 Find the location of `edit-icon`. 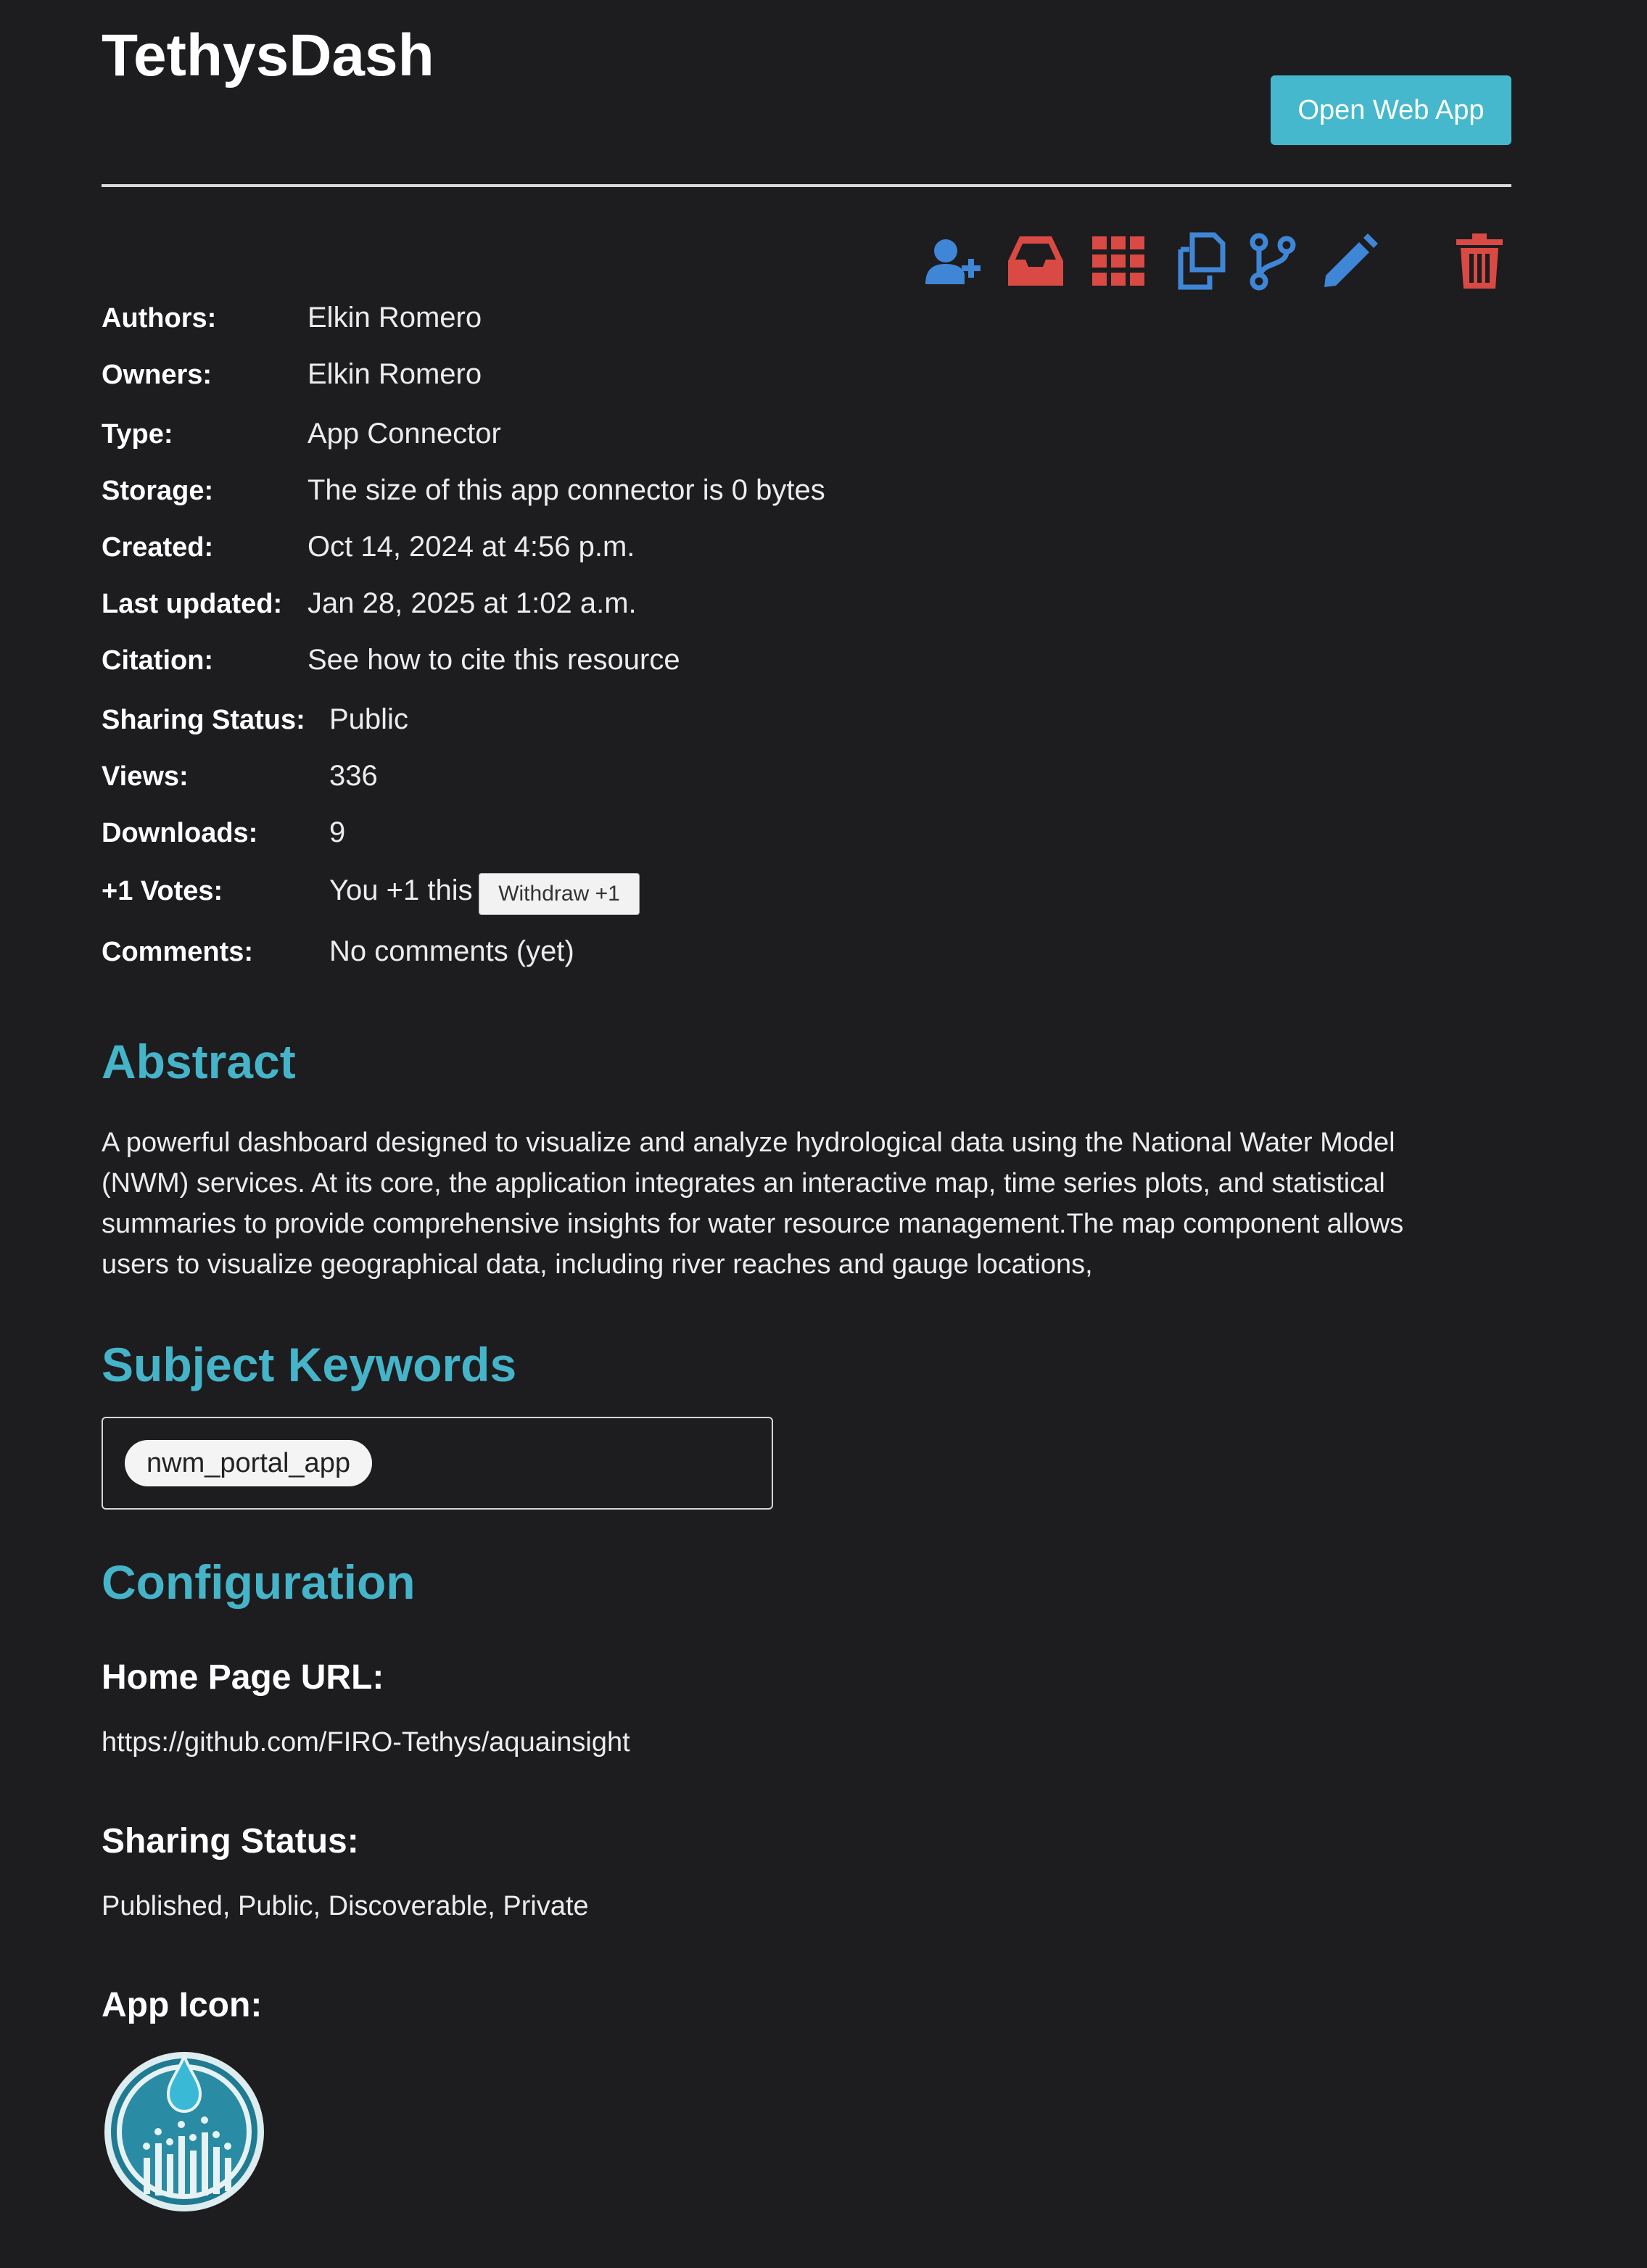

edit-icon is located at coordinates (1348, 261).